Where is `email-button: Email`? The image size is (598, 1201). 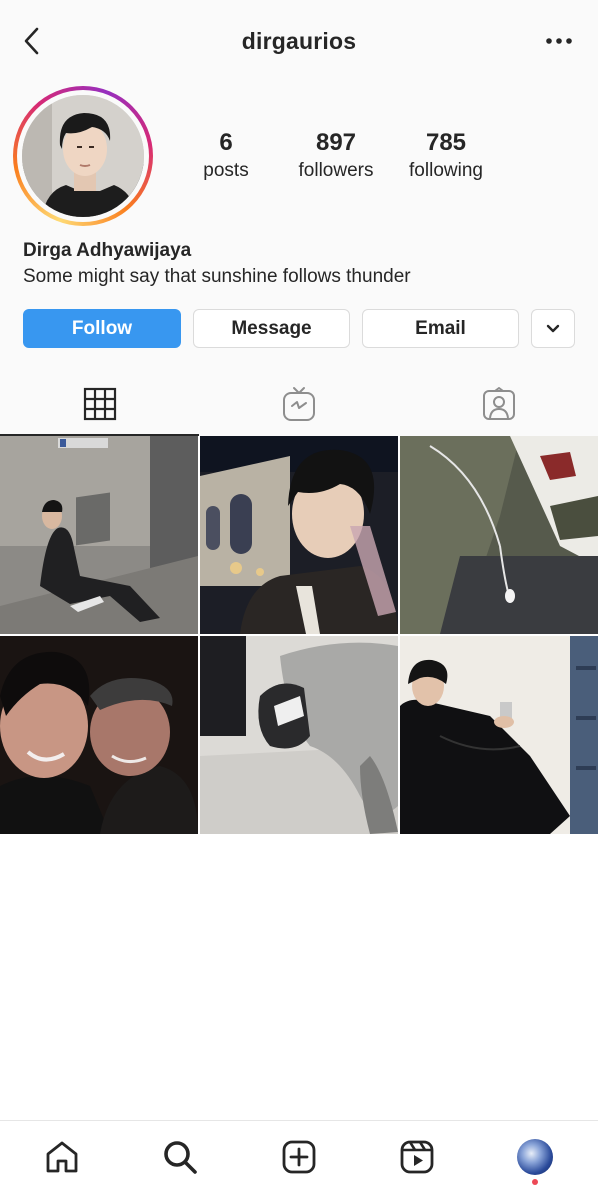
email-button: Email is located at coordinates (440, 328).